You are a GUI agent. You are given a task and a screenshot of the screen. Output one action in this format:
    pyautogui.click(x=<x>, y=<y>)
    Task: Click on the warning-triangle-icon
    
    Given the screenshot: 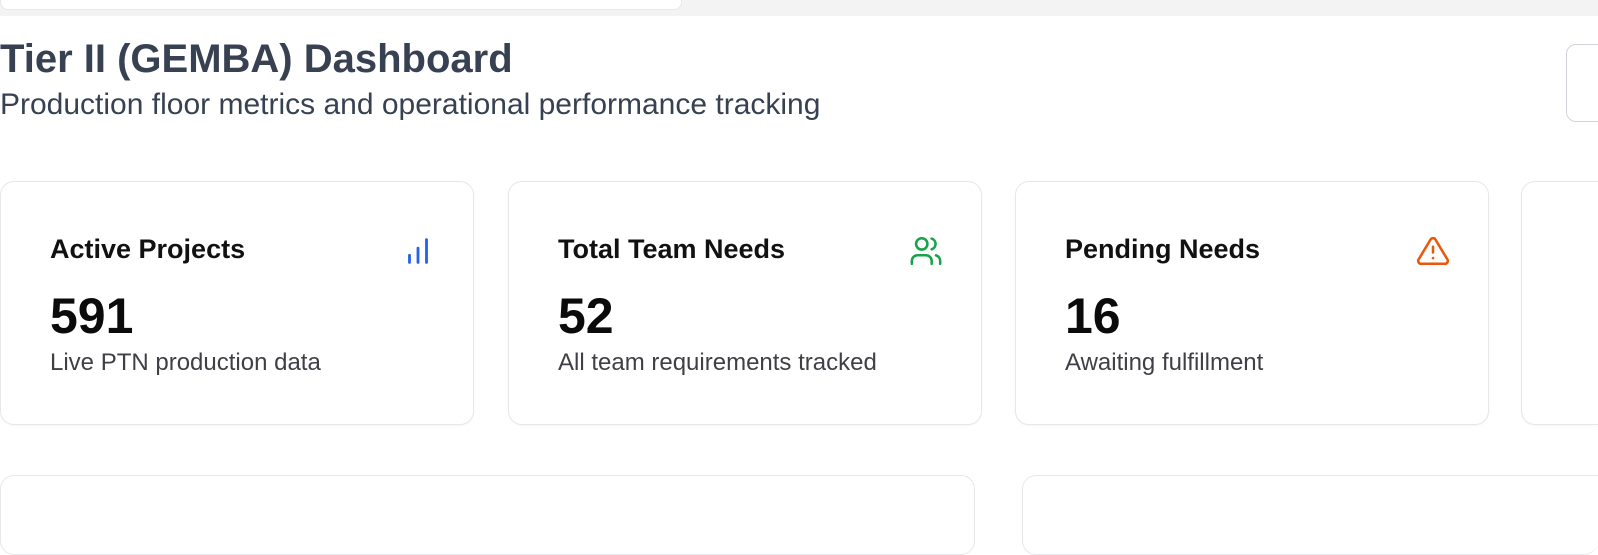 What is the action you would take?
    pyautogui.click(x=1433, y=251)
    